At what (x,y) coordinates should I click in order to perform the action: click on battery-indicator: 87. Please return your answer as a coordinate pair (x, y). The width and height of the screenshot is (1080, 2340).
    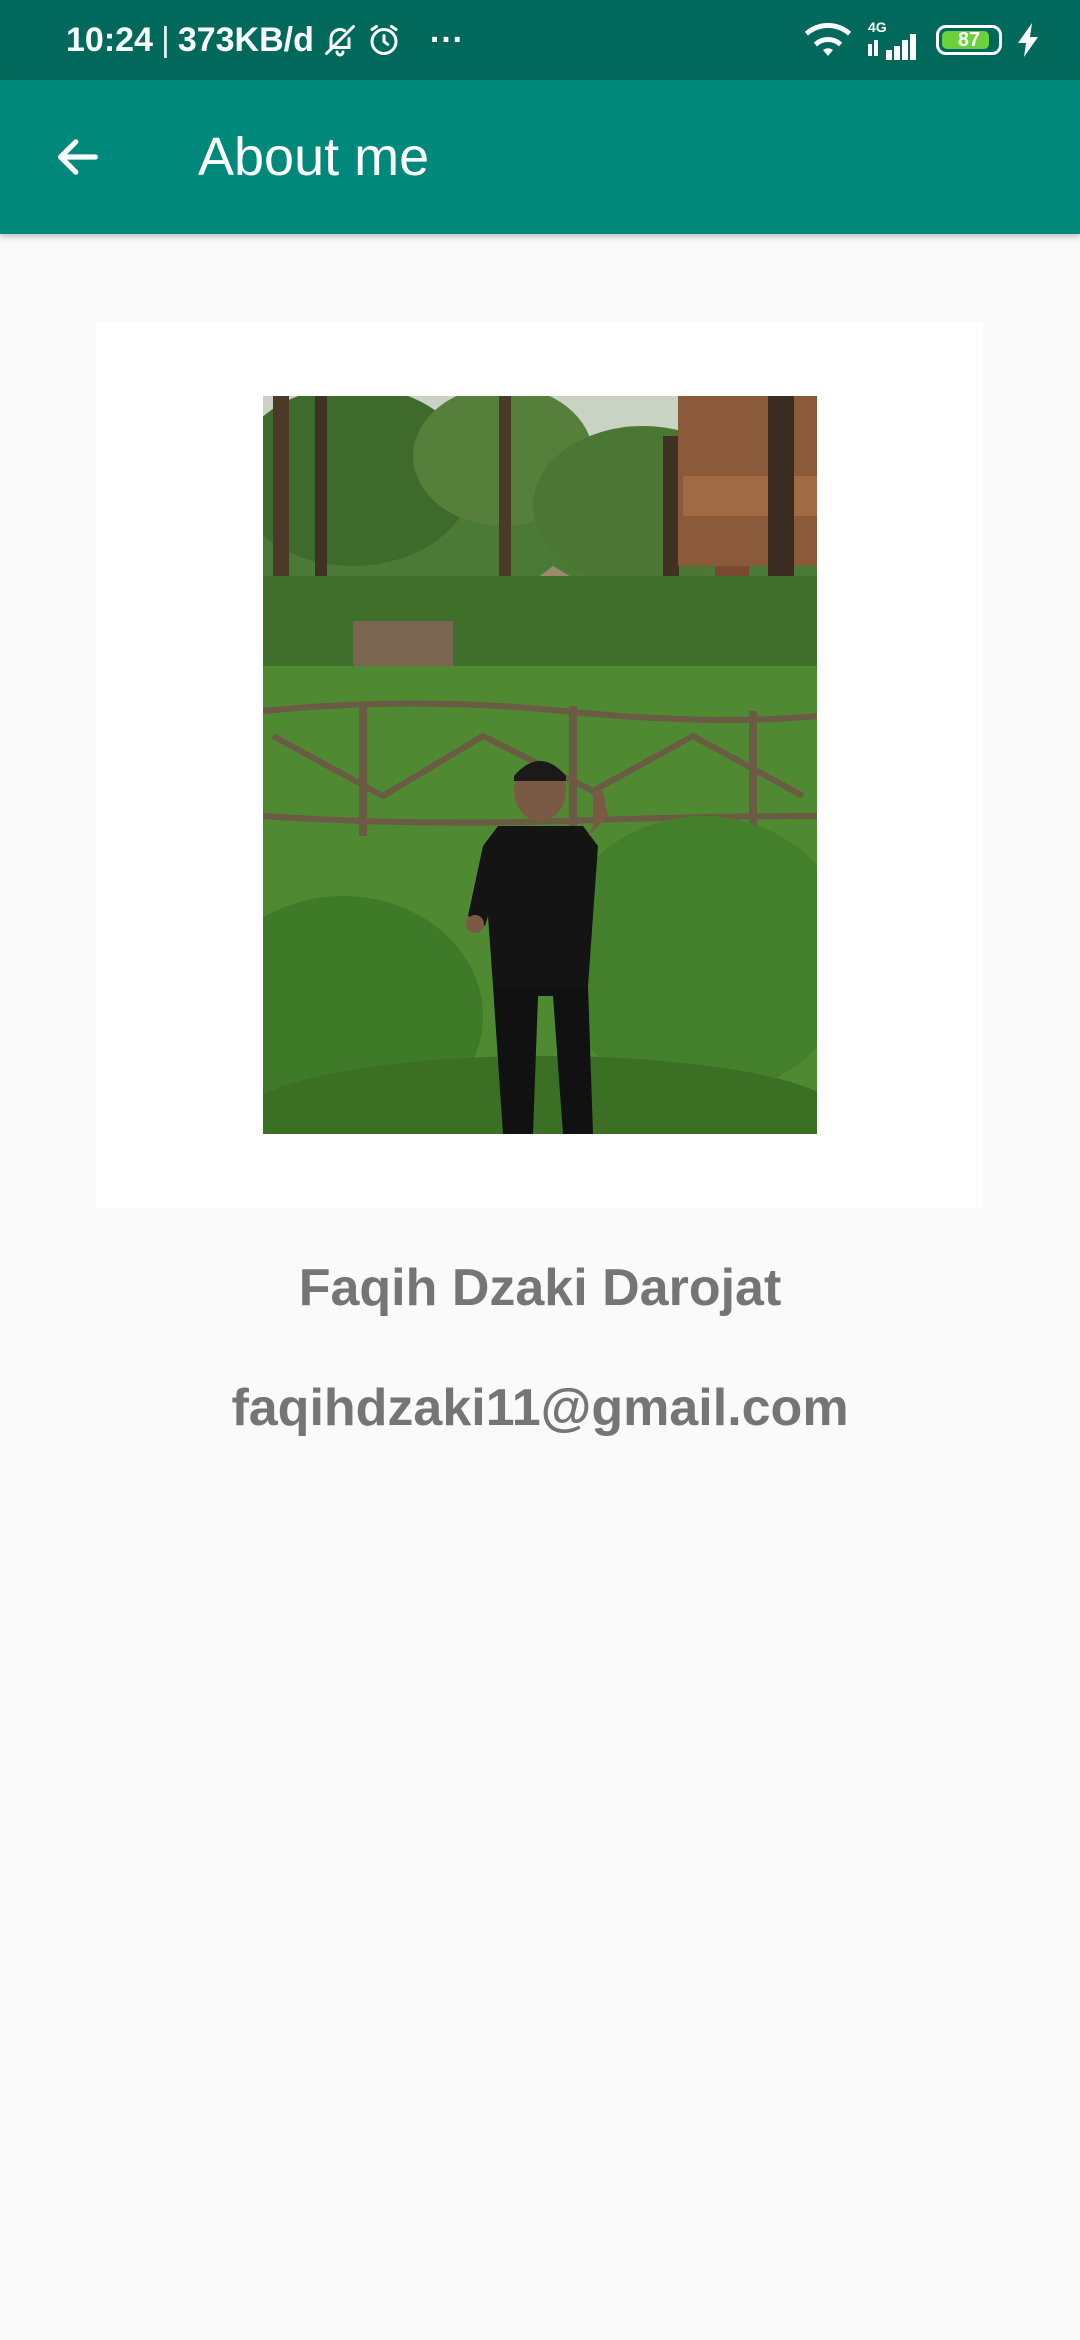
    Looking at the image, I should click on (969, 40).